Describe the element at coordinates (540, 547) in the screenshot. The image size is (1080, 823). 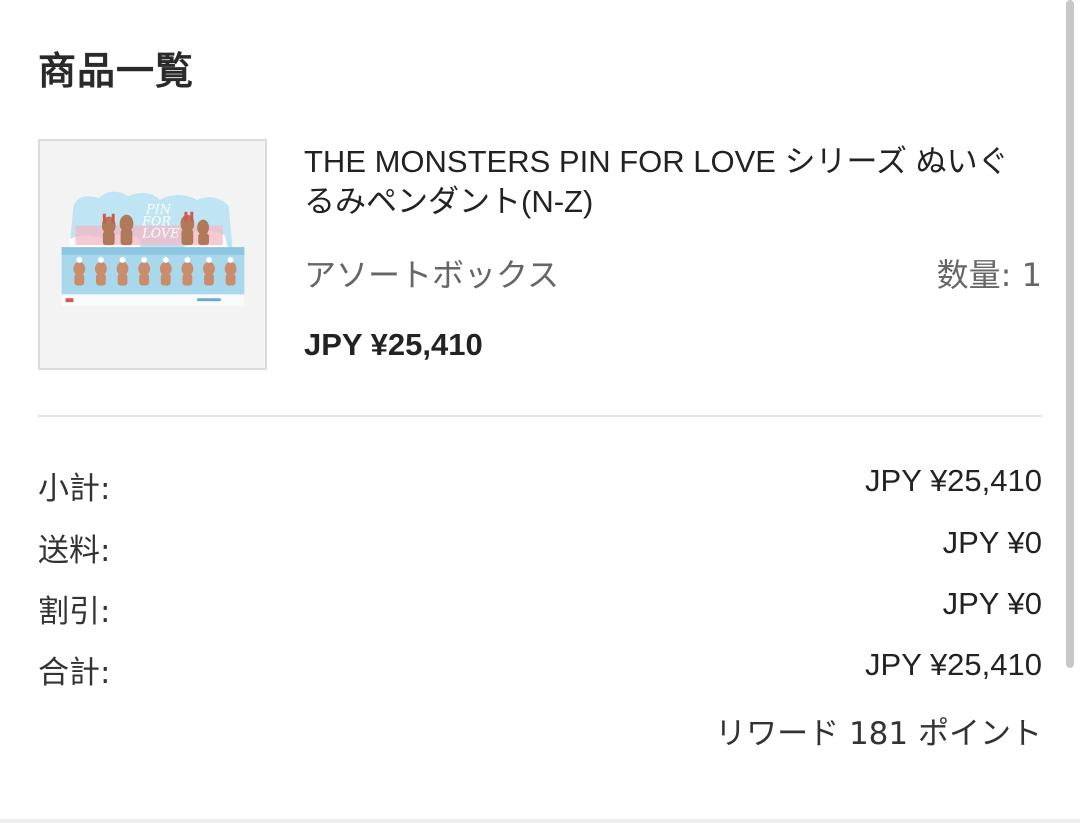
I see `shipping-row: 送料: JPY ¥0` at that location.